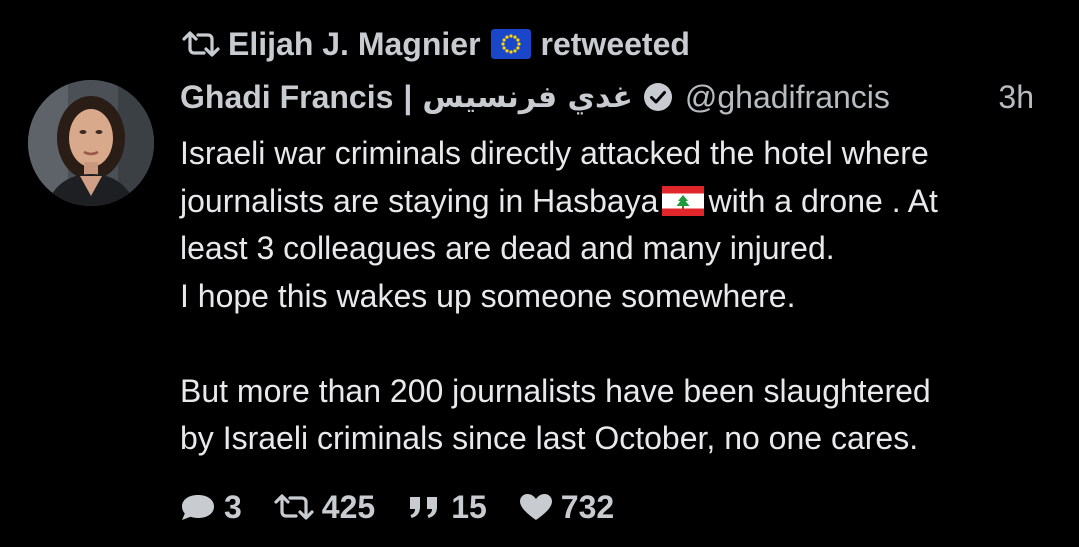 The image size is (1079, 547). What do you see at coordinates (233, 506) in the screenshot?
I see `reply-count: 3` at bounding box center [233, 506].